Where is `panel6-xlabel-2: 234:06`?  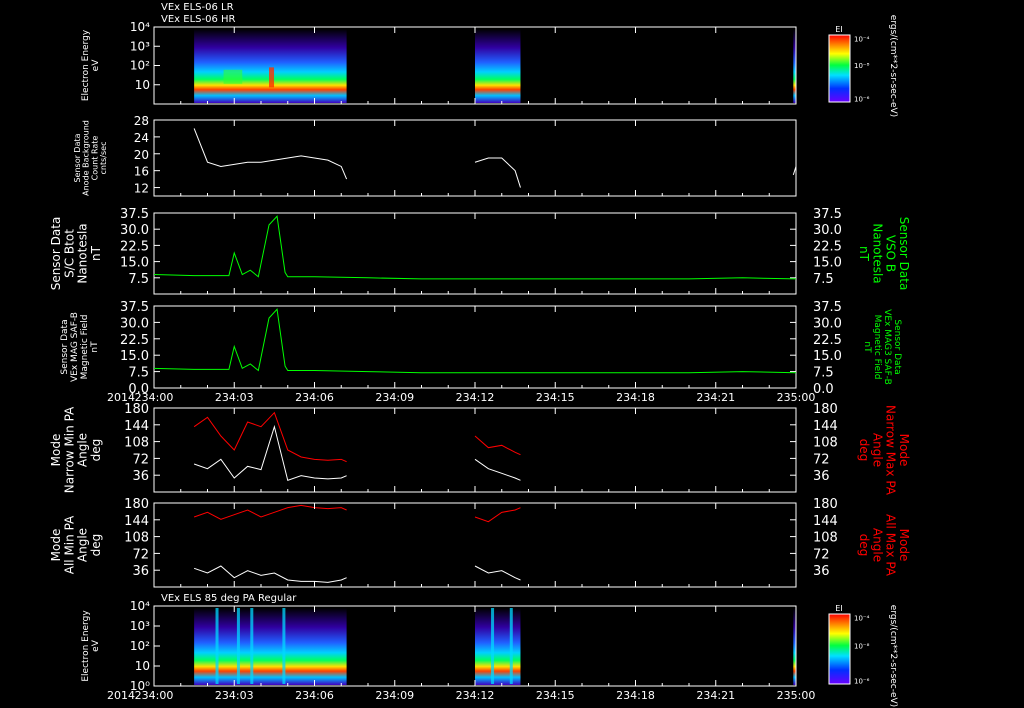 panel6-xlabel-2: 234:06 is located at coordinates (314, 695).